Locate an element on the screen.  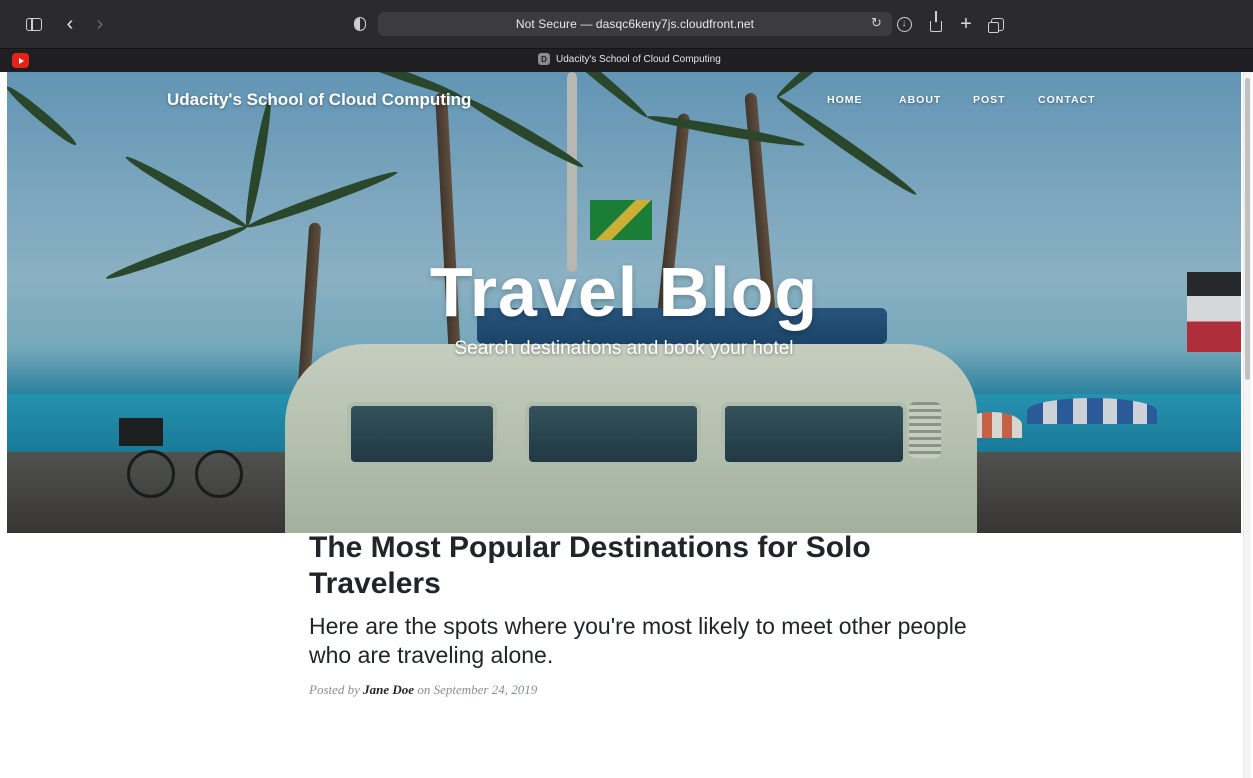
scrollbar-thumb is located at coordinates (1247, 229).